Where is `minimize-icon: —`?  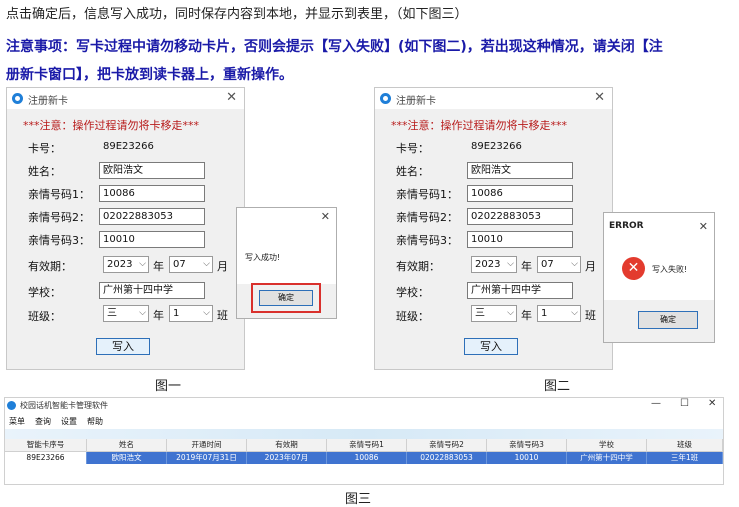
minimize-icon: — is located at coordinates (656, 403).